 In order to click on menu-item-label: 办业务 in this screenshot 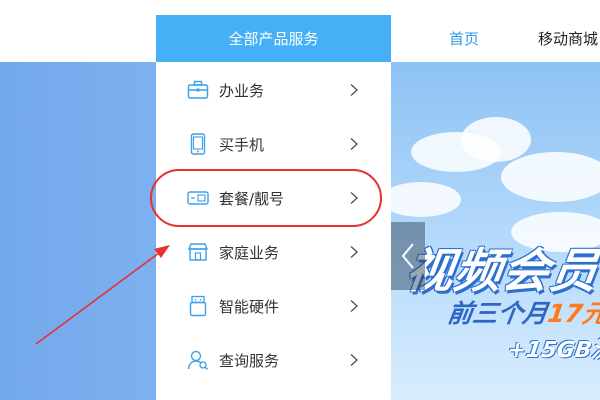, I will do `click(242, 90)`.